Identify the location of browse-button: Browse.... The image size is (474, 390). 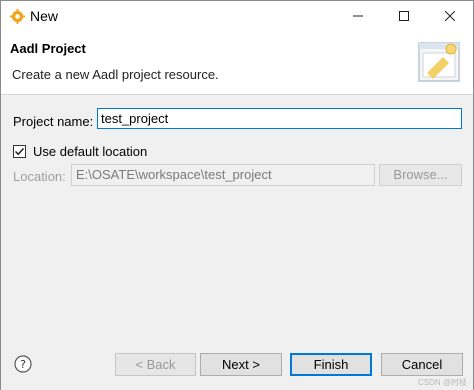
(420, 175).